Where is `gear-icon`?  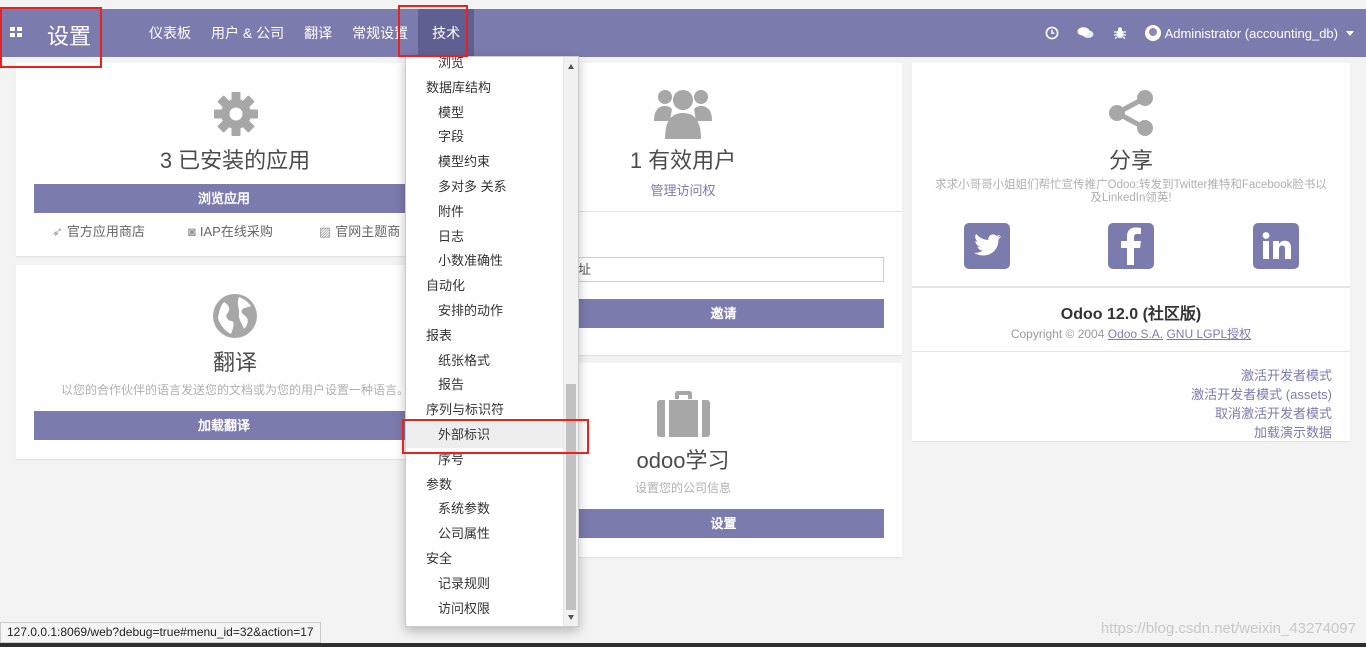 gear-icon is located at coordinates (236, 116).